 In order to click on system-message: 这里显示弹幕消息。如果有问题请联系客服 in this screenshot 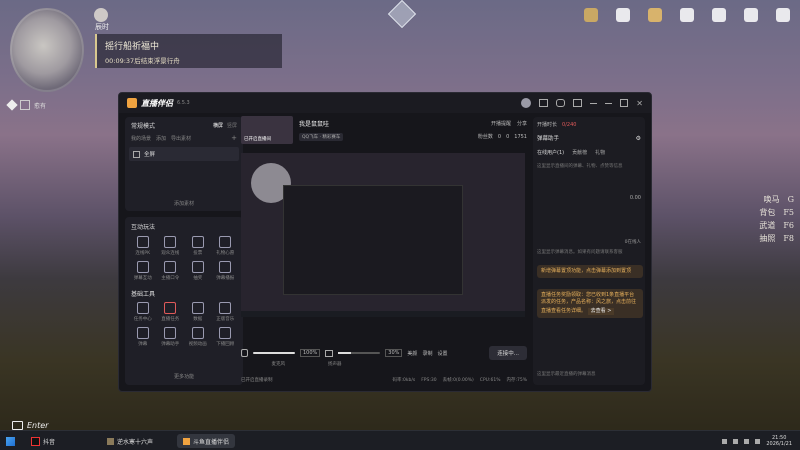, I will do `click(580, 252)`.